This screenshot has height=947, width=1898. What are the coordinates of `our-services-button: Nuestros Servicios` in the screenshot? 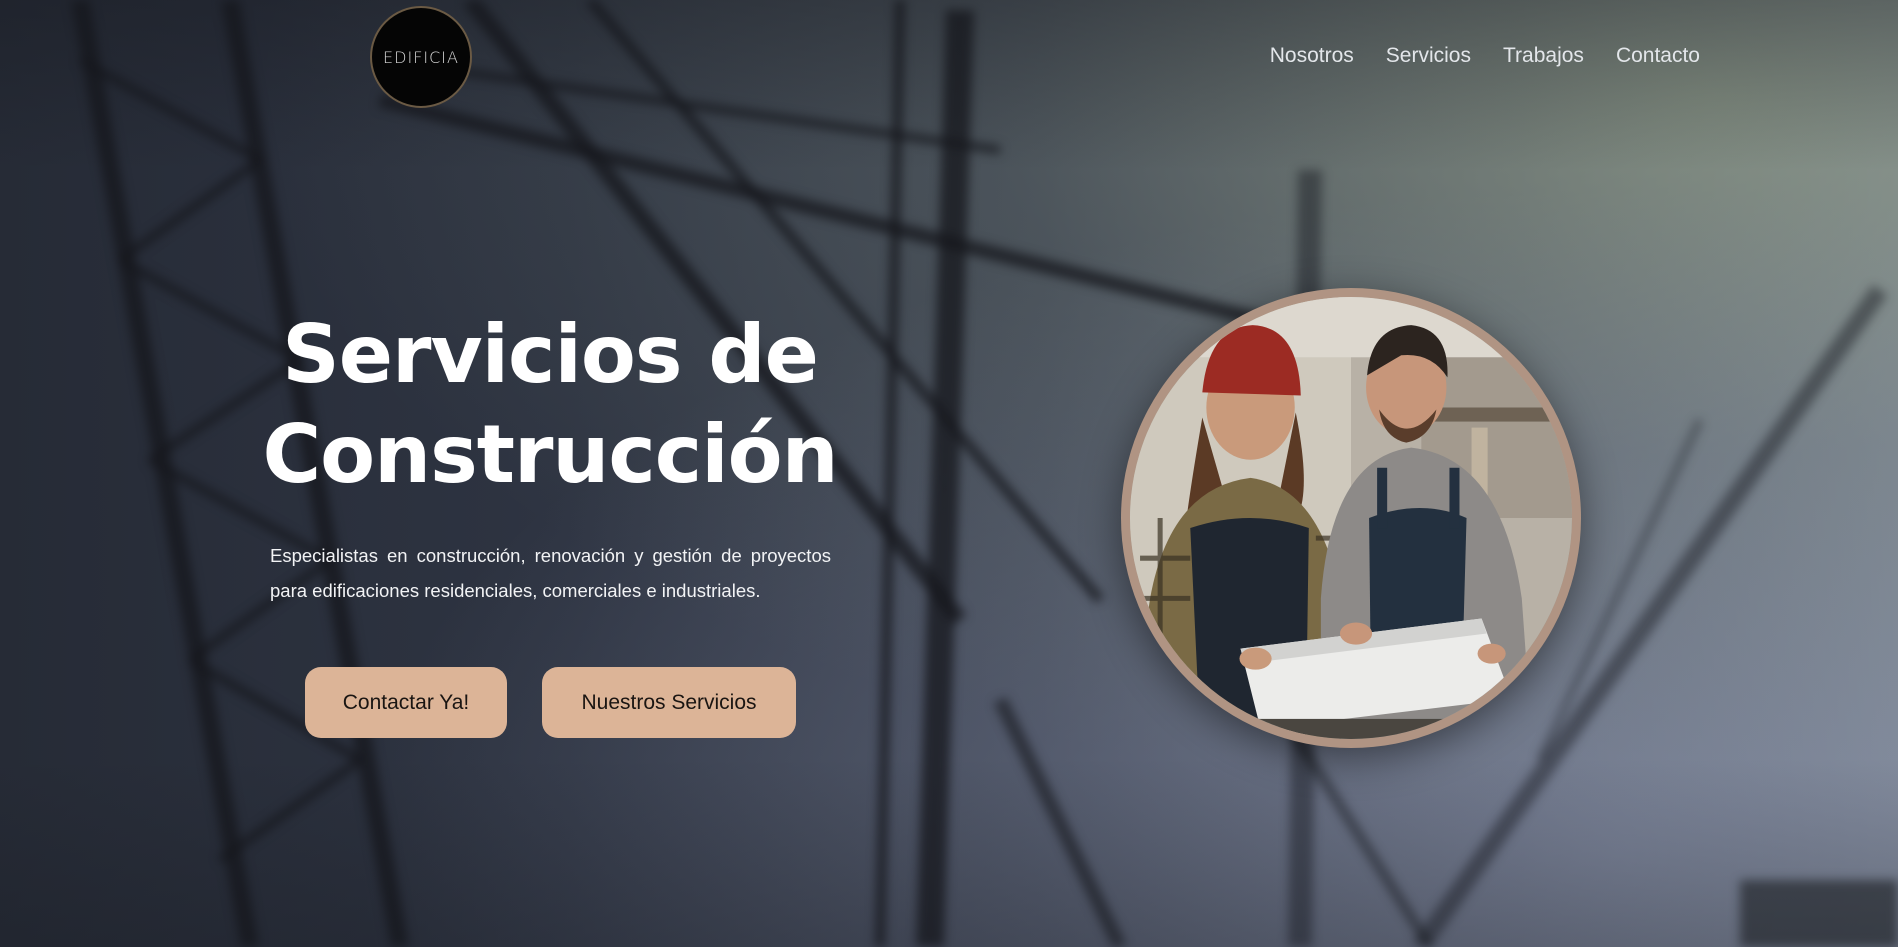 It's located at (669, 702).